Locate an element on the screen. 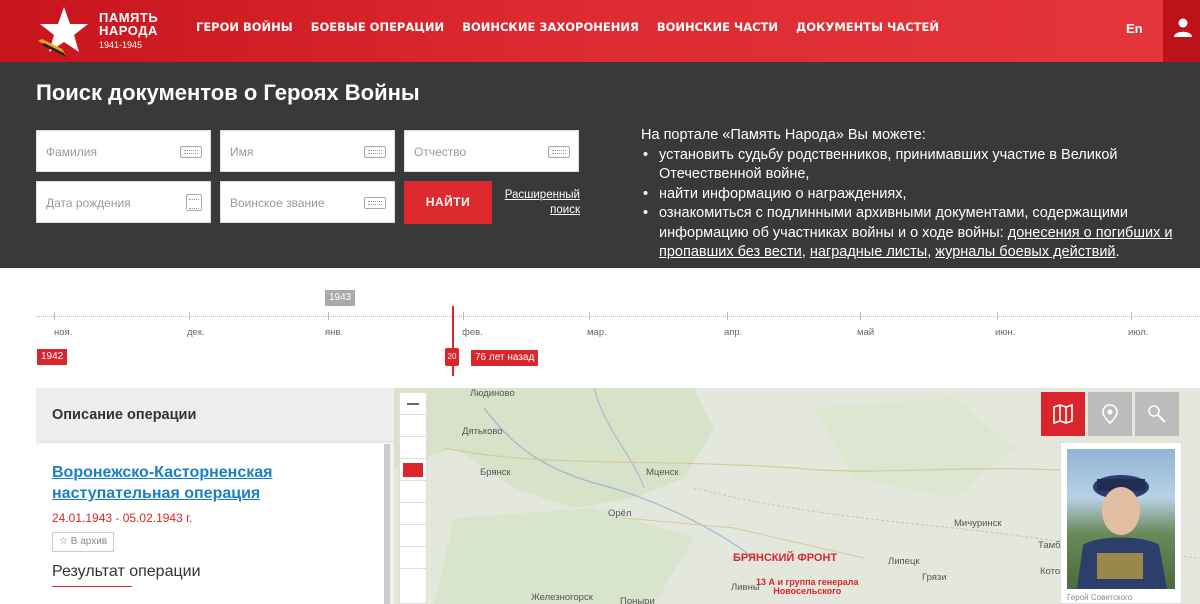  logo-line2: НАРОДА is located at coordinates (128, 30).